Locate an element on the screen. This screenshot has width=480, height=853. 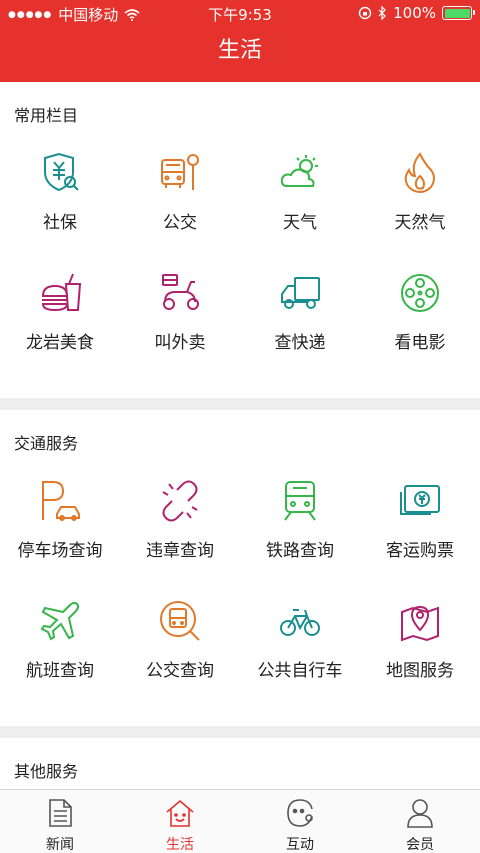
grid-item-label: 航班查询 is located at coordinates (60, 671).